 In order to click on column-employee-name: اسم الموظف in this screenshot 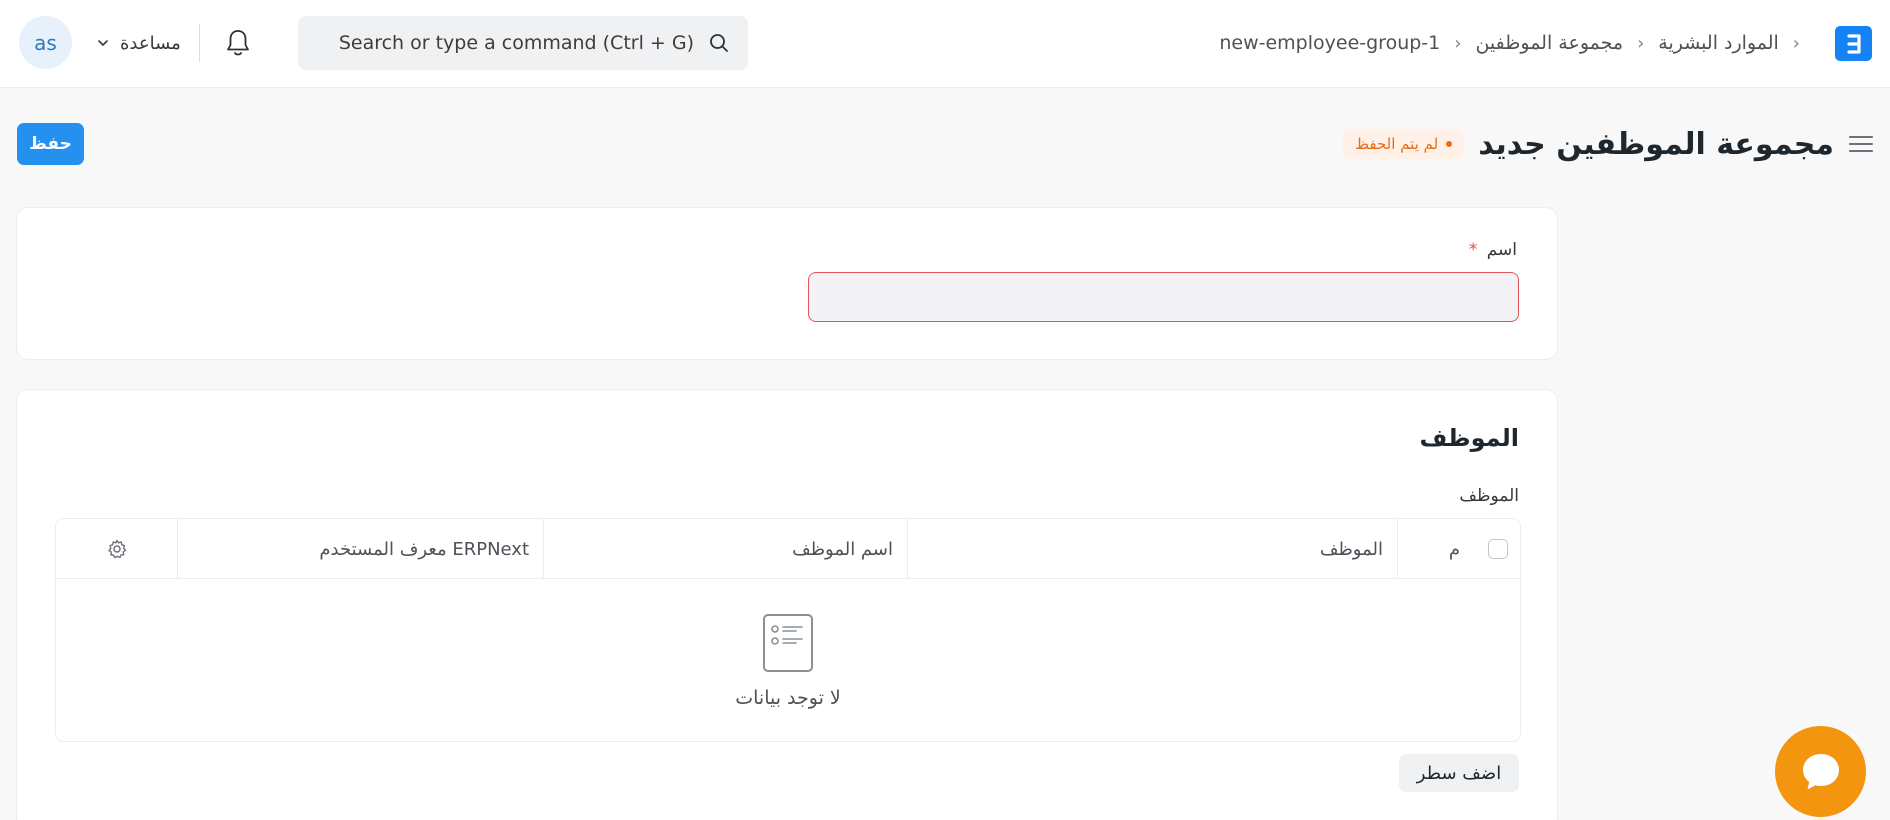, I will do `click(726, 549)`.